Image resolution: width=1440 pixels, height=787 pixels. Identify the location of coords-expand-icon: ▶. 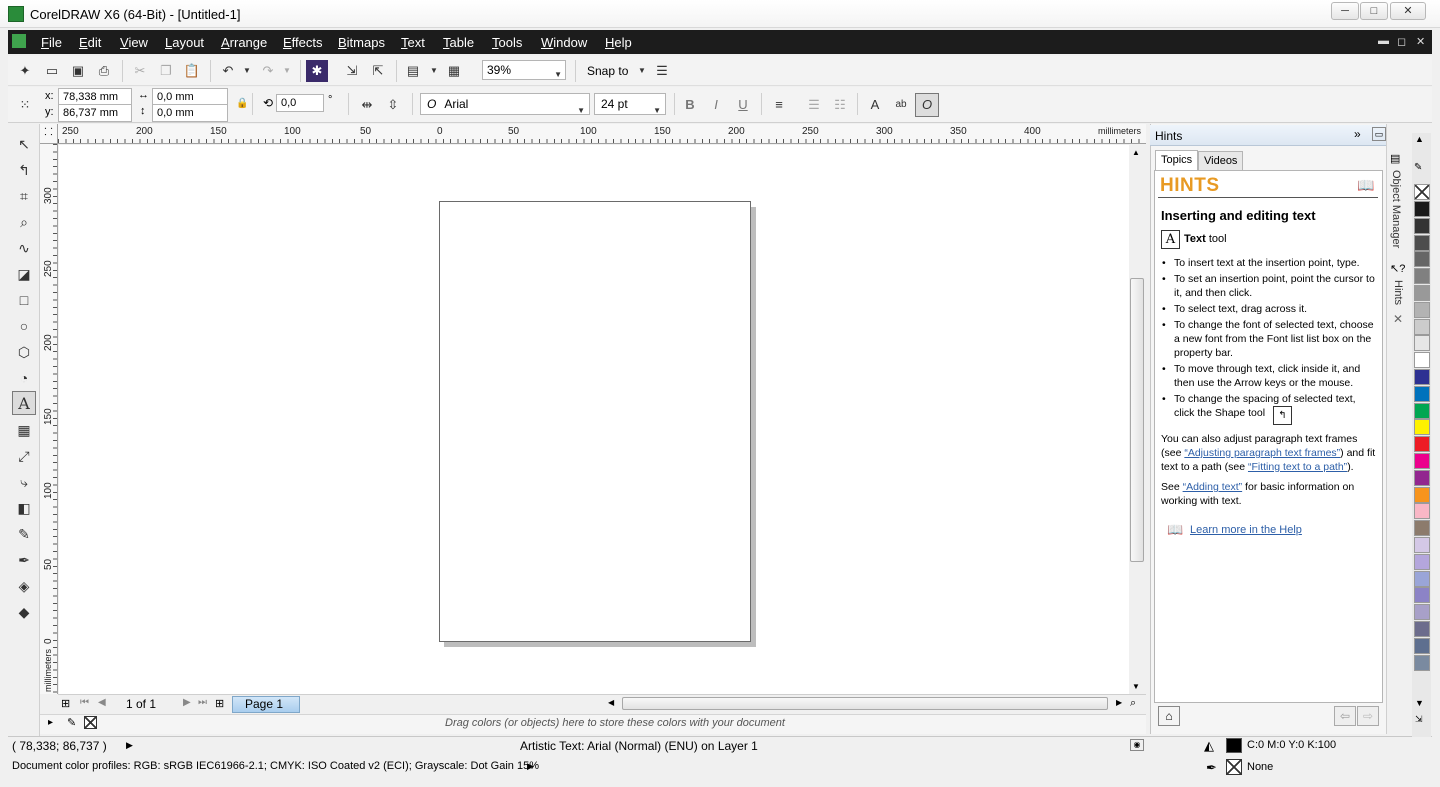
(129, 745).